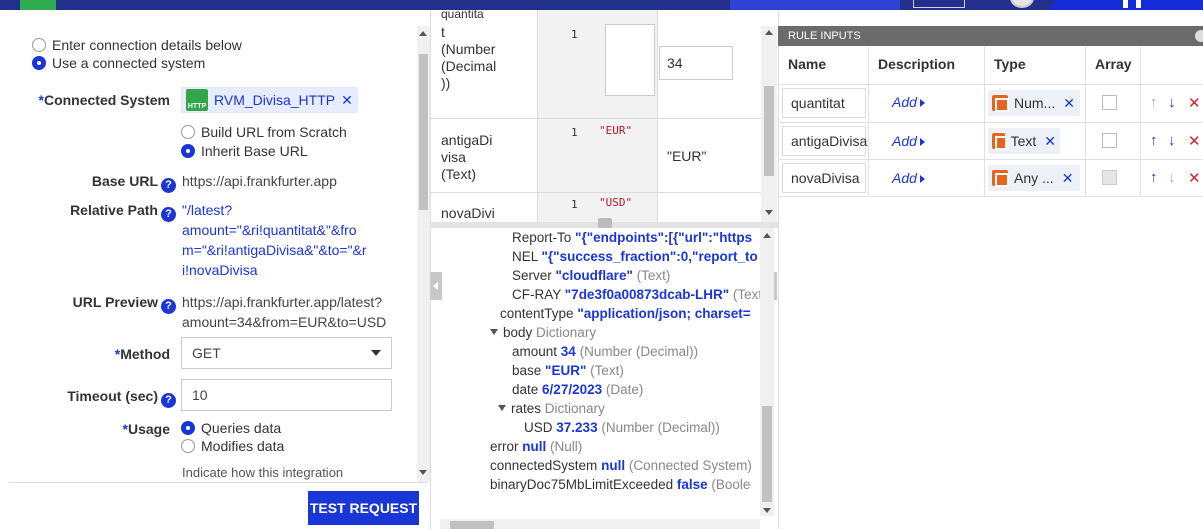 The image size is (1203, 529). I want to click on option-inherit-base-url-label: Inherit Base URL, so click(254, 151).